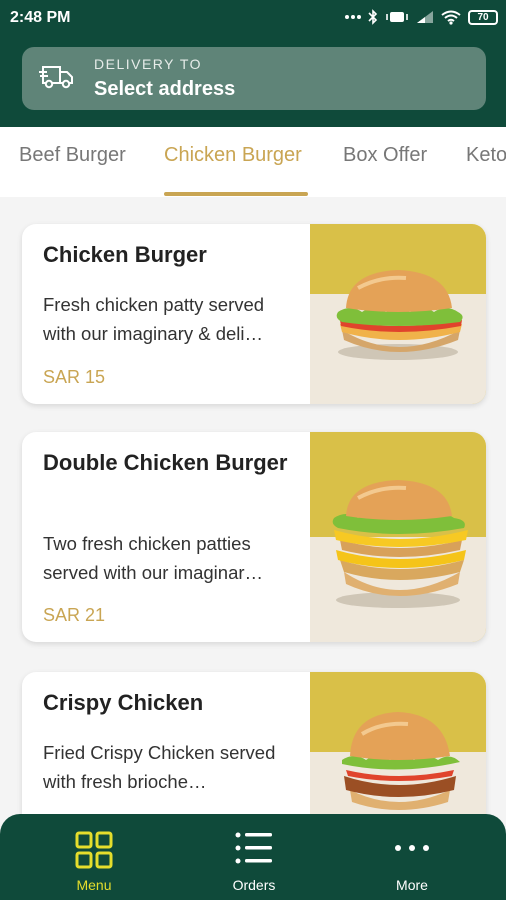  What do you see at coordinates (353, 17) in the screenshot?
I see `more-notifications-icon` at bounding box center [353, 17].